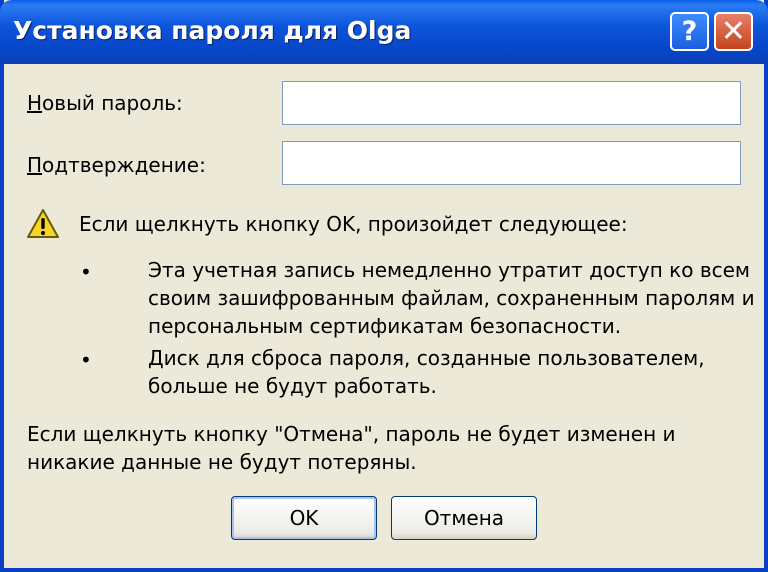  I want to click on close-button: ✕, so click(733, 31).